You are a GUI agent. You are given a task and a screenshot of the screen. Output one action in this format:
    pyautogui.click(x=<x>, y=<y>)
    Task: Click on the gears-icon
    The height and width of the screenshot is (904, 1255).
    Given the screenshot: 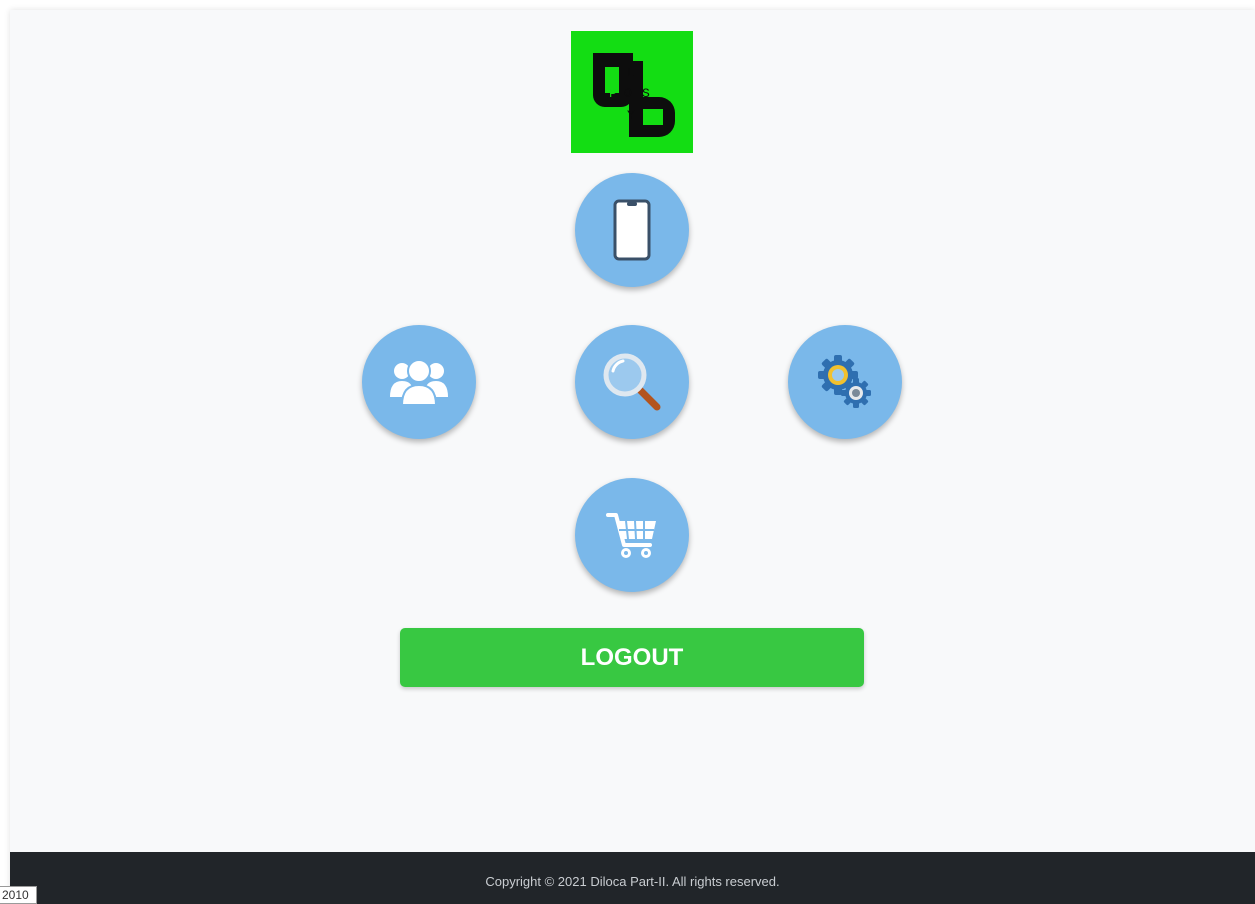 What is the action you would take?
    pyautogui.click(x=844, y=381)
    